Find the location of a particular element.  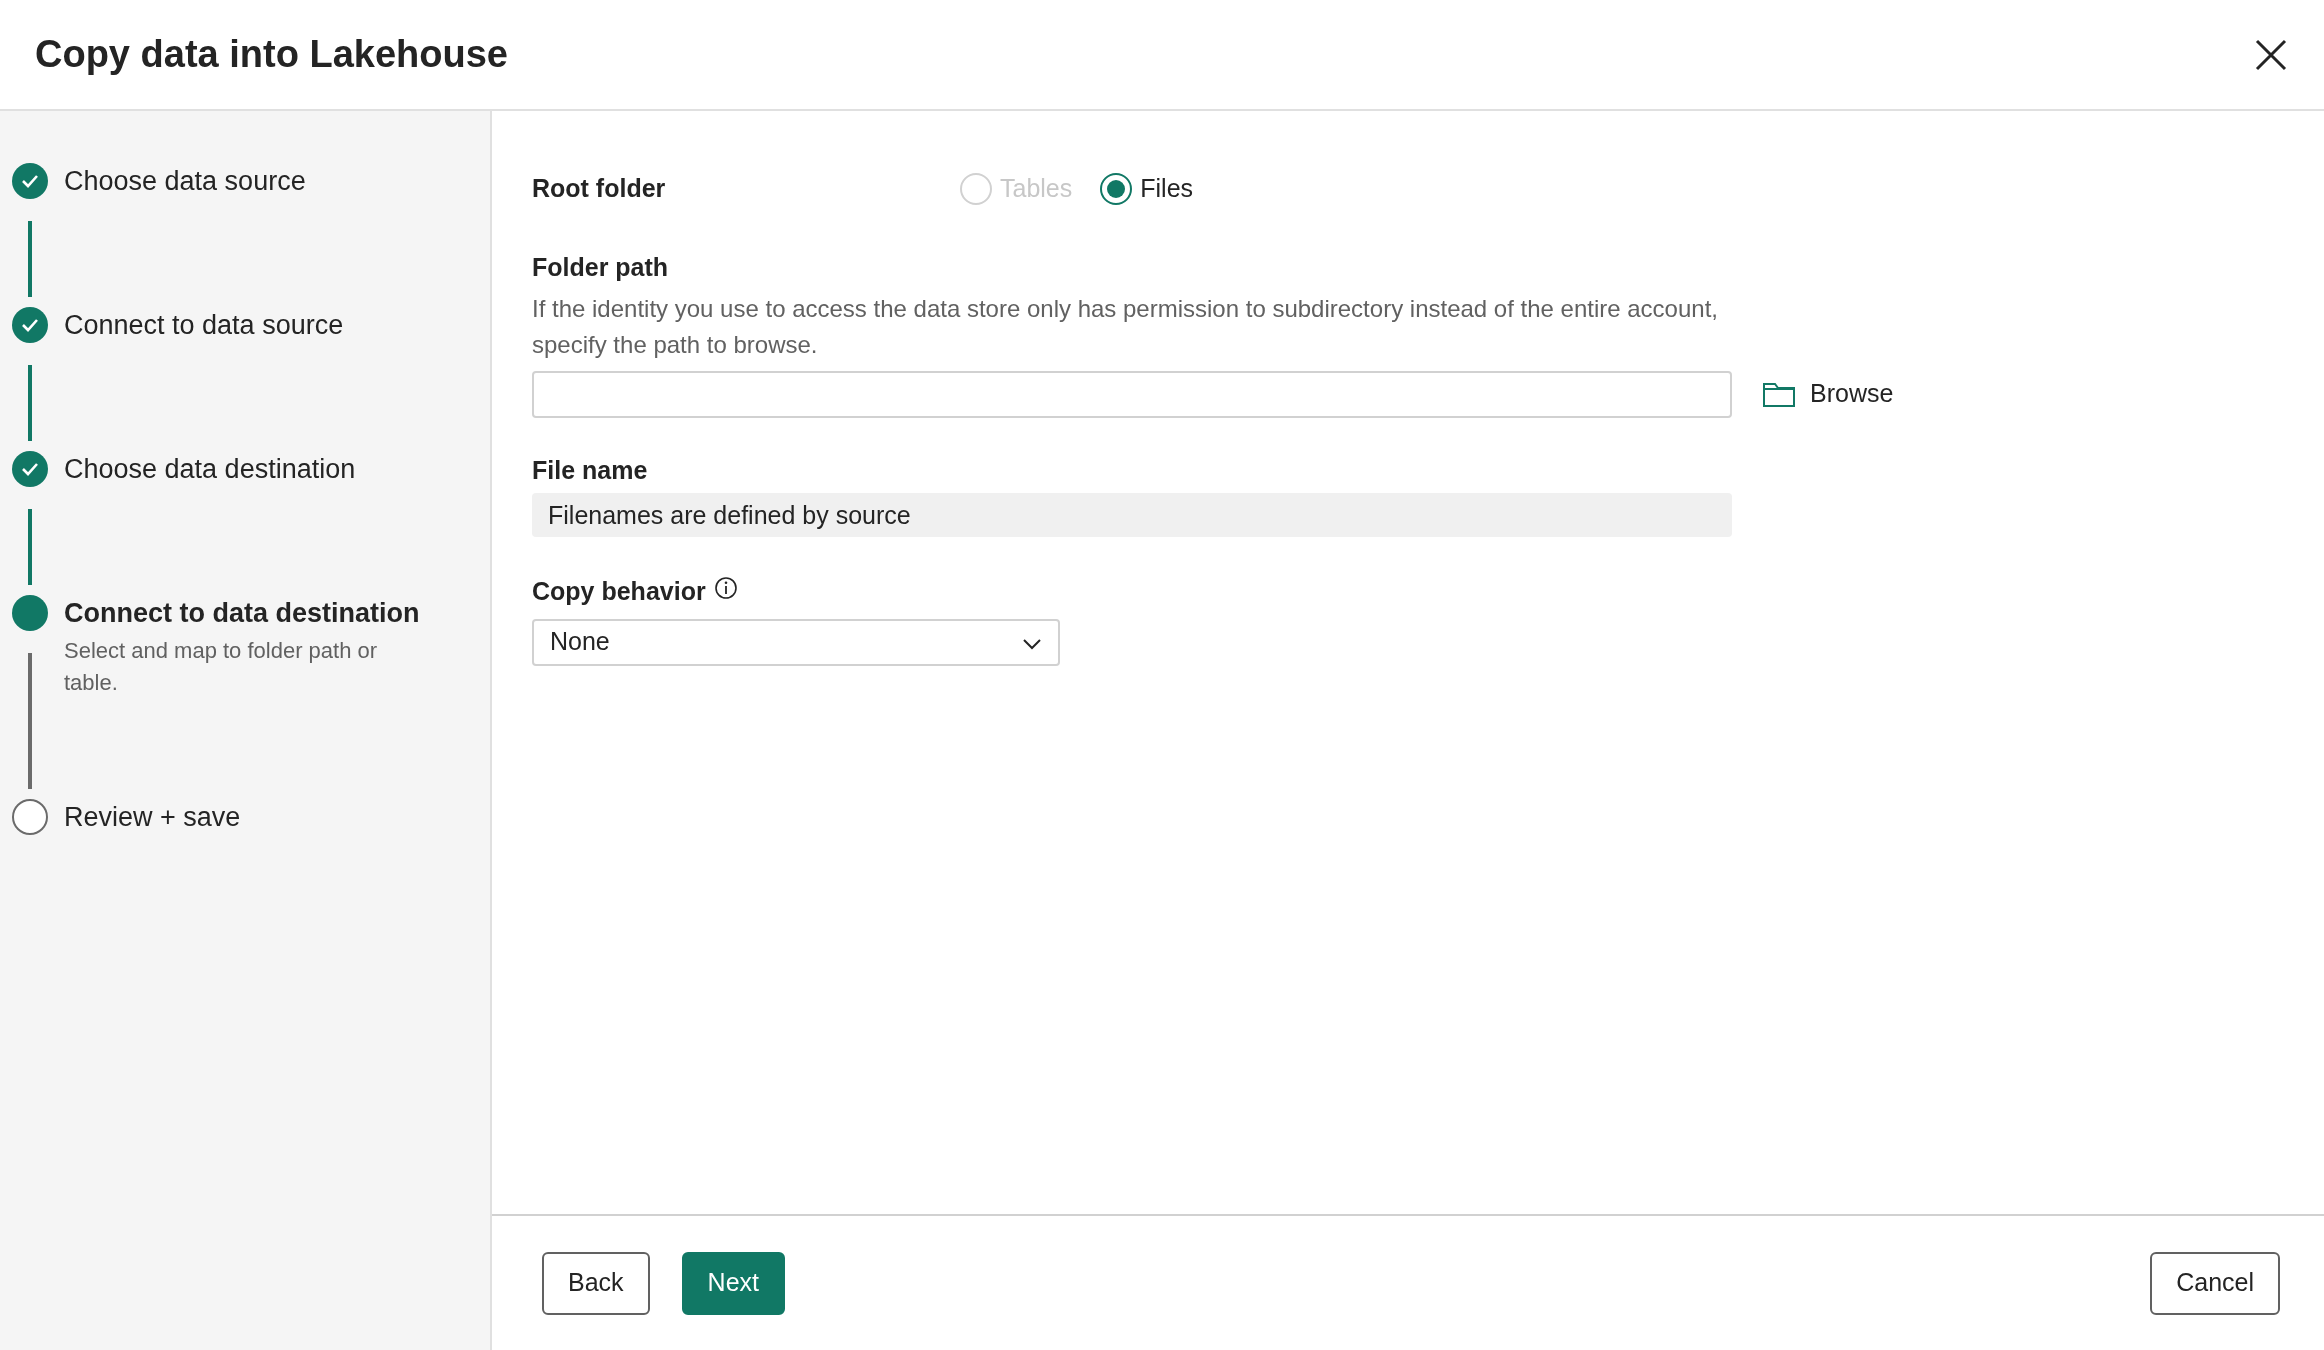

field-label: Root folder is located at coordinates (599, 189).